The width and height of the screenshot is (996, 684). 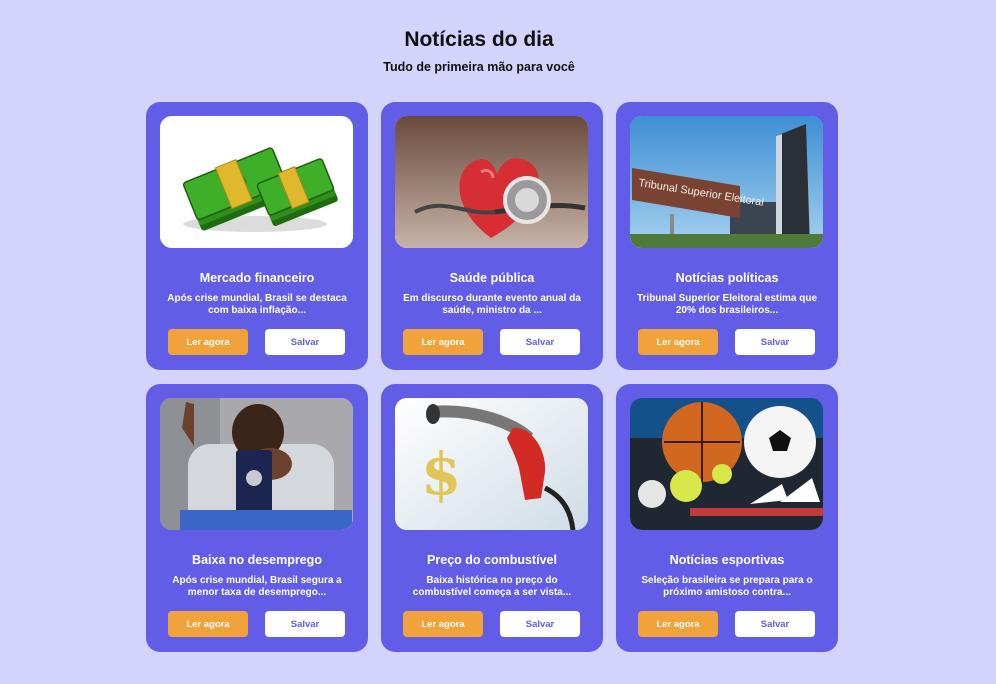 What do you see at coordinates (491, 182) in the screenshot?
I see `heart-stethoscope-image` at bounding box center [491, 182].